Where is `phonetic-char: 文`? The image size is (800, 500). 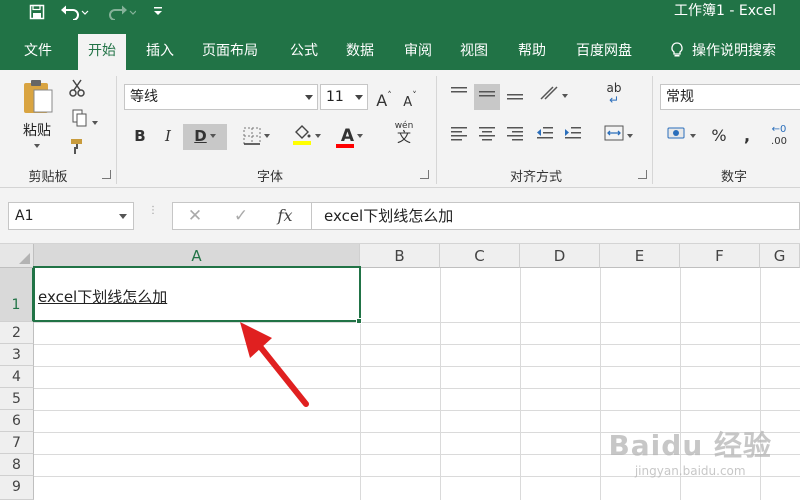
phonetic-char: 文 is located at coordinates (404, 138).